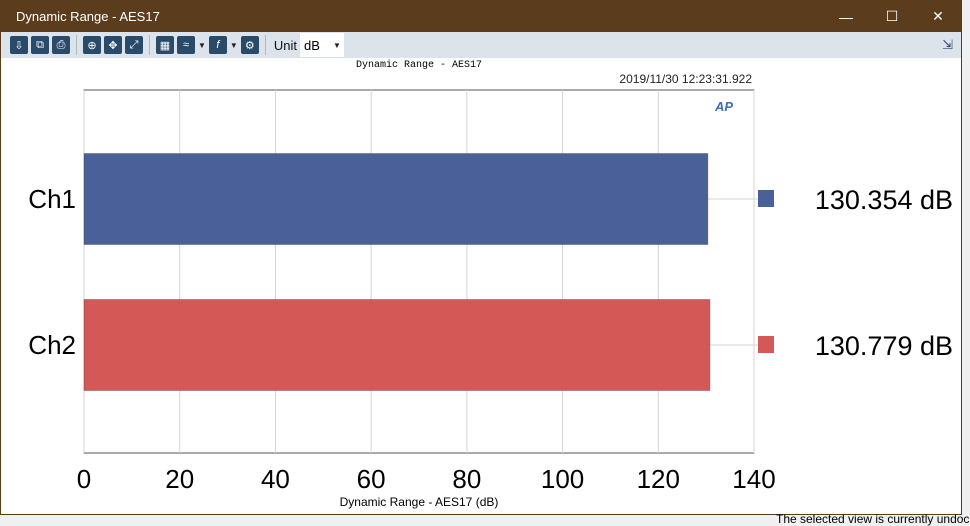  What do you see at coordinates (52, 345) in the screenshot?
I see `y-tick-label: Ch2` at bounding box center [52, 345].